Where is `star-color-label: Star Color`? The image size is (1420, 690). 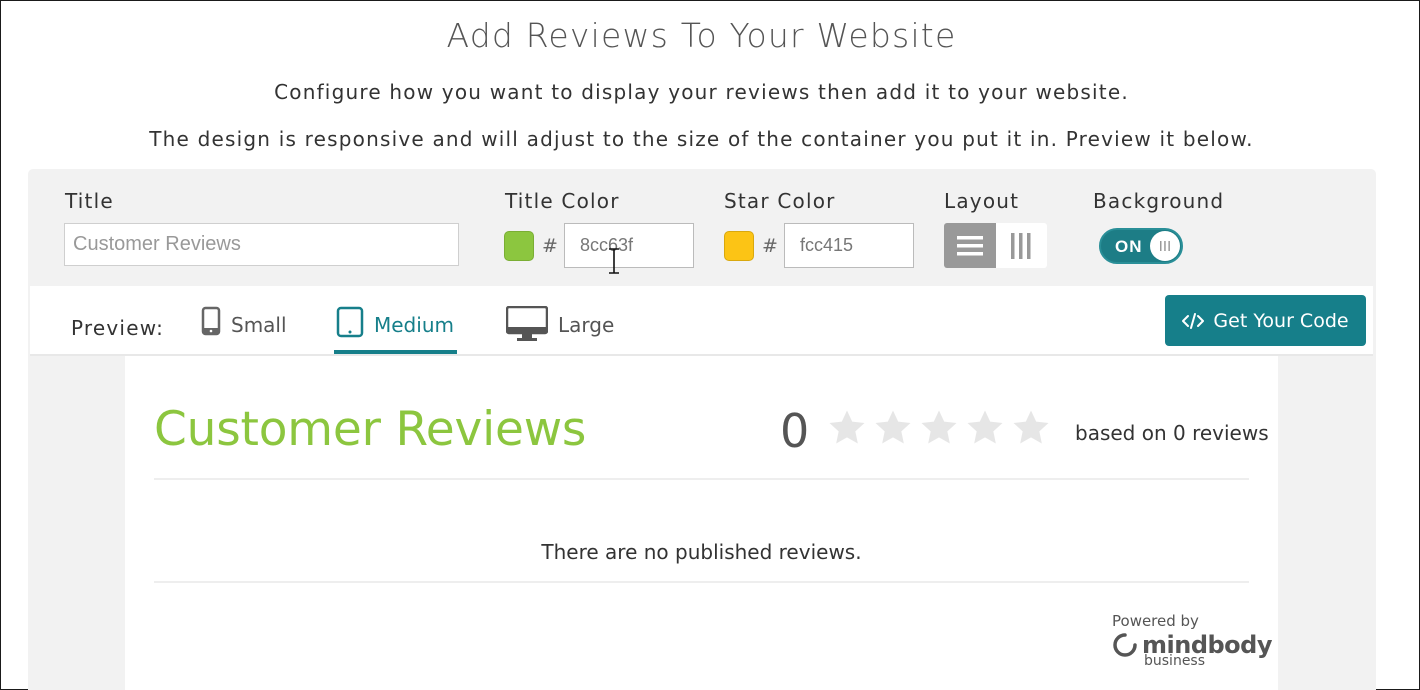 star-color-label: Star Color is located at coordinates (780, 201).